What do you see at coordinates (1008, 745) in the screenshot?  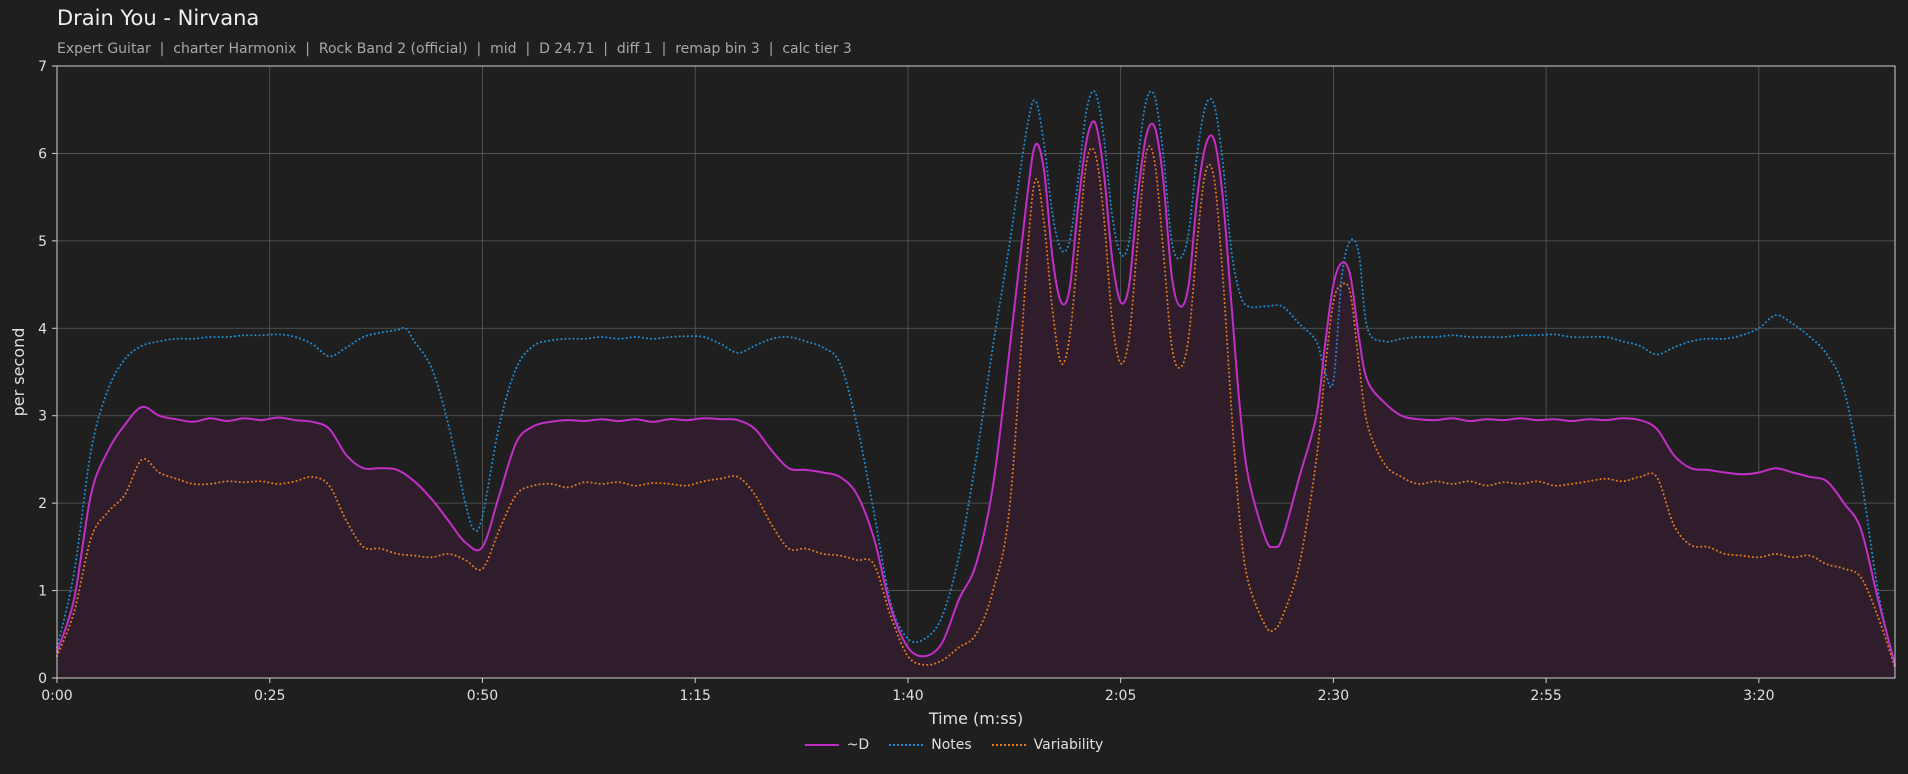 I see `legend-swatch-variability` at bounding box center [1008, 745].